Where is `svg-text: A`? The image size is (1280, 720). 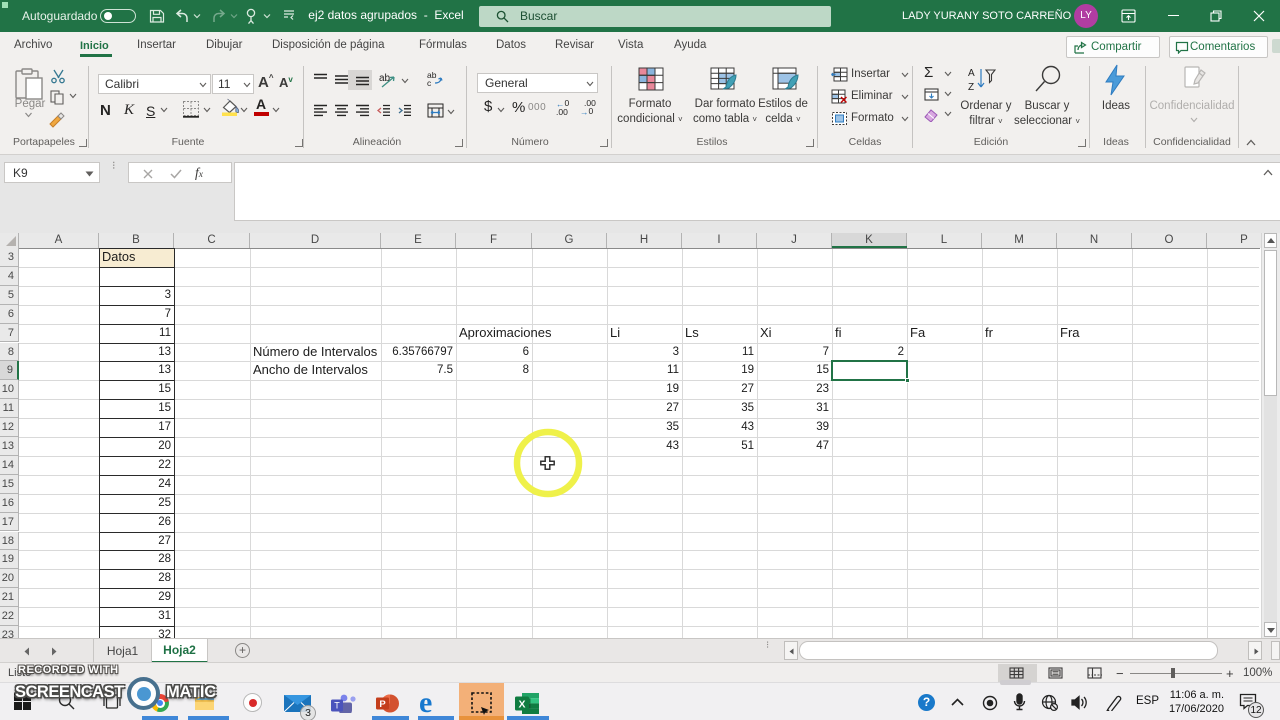
svg-text: A is located at coordinates (971, 73).